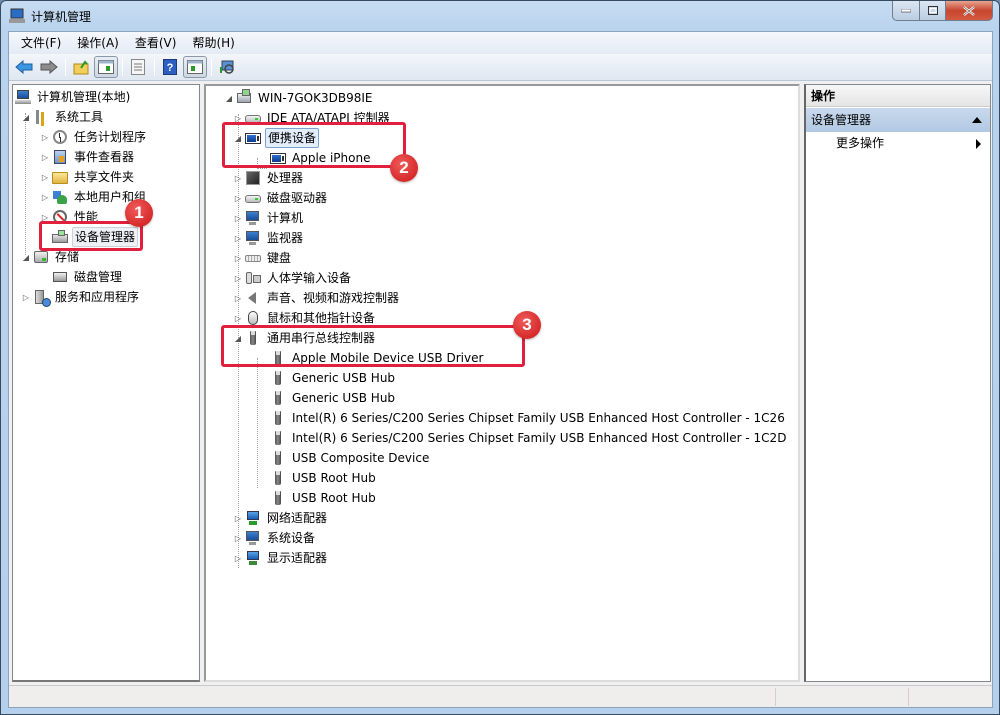 The width and height of the screenshot is (1000, 715). I want to click on up-folder-icon, so click(81, 67).